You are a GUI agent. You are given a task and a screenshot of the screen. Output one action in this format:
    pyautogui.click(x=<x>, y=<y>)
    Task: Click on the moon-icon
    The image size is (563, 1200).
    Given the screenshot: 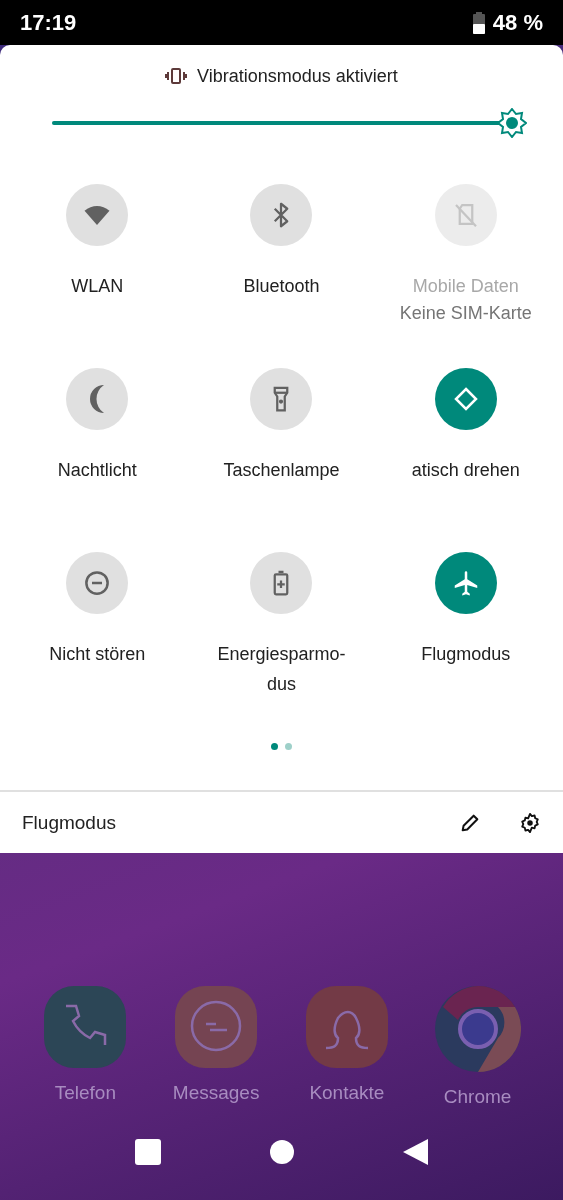 What is the action you would take?
    pyautogui.click(x=97, y=399)
    